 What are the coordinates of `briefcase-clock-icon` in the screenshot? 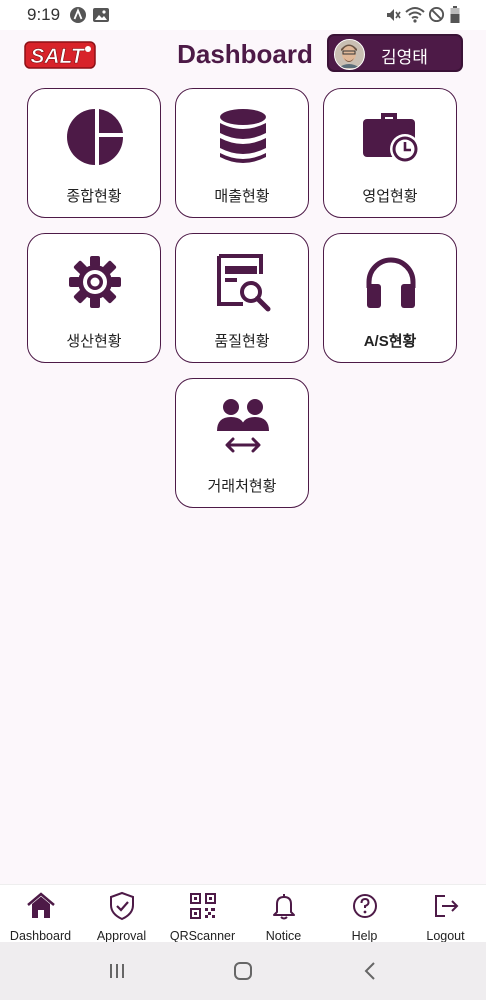 It's located at (391, 138).